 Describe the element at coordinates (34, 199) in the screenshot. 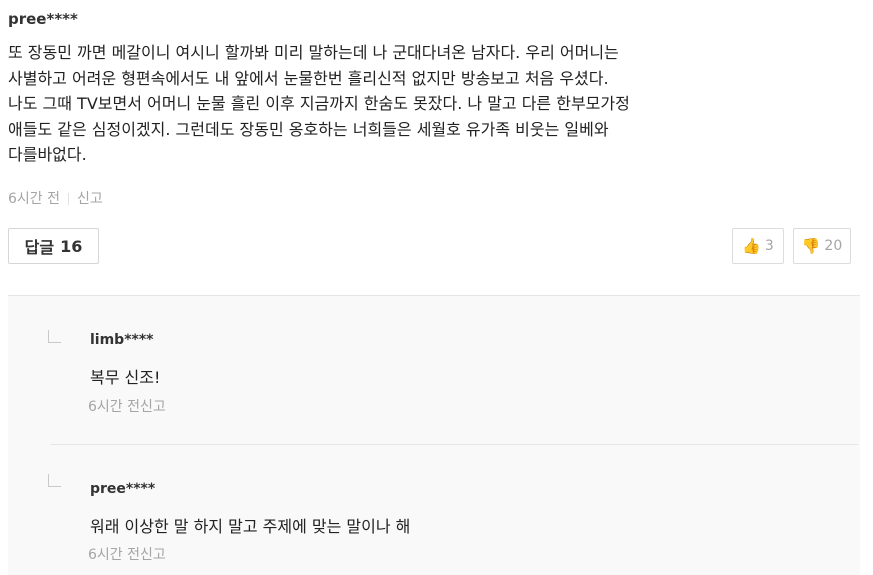

I see `comment-time: 6시간 전` at that location.